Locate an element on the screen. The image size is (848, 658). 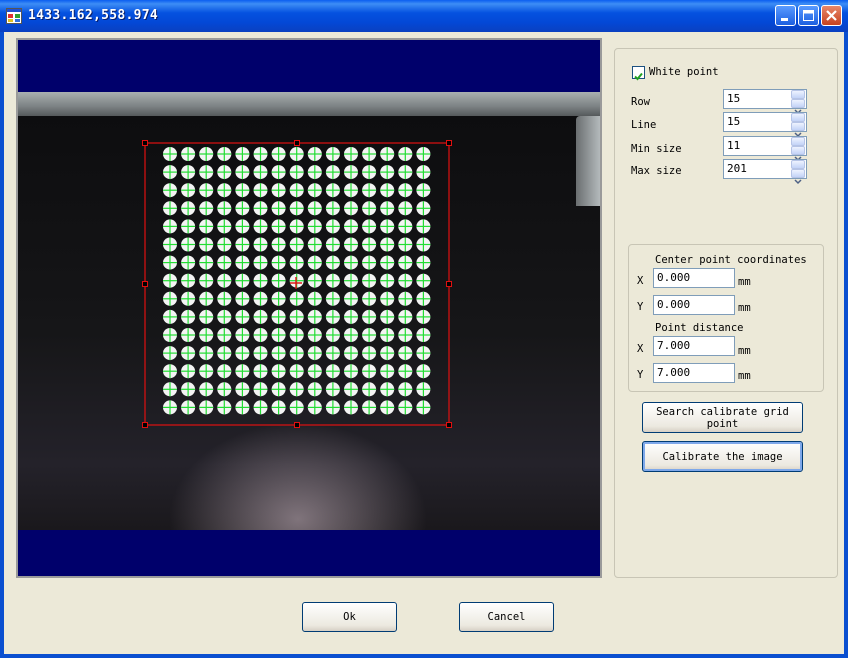
ok-button: Ok is located at coordinates (349, 617).